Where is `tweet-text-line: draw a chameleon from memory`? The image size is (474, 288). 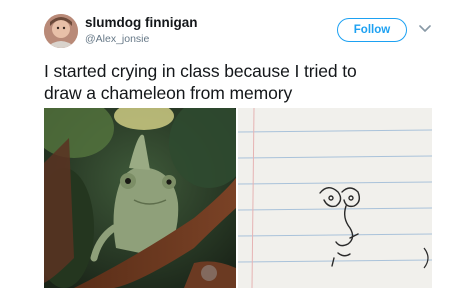
tweet-text-line: draw a chameleon from memory is located at coordinates (168, 93).